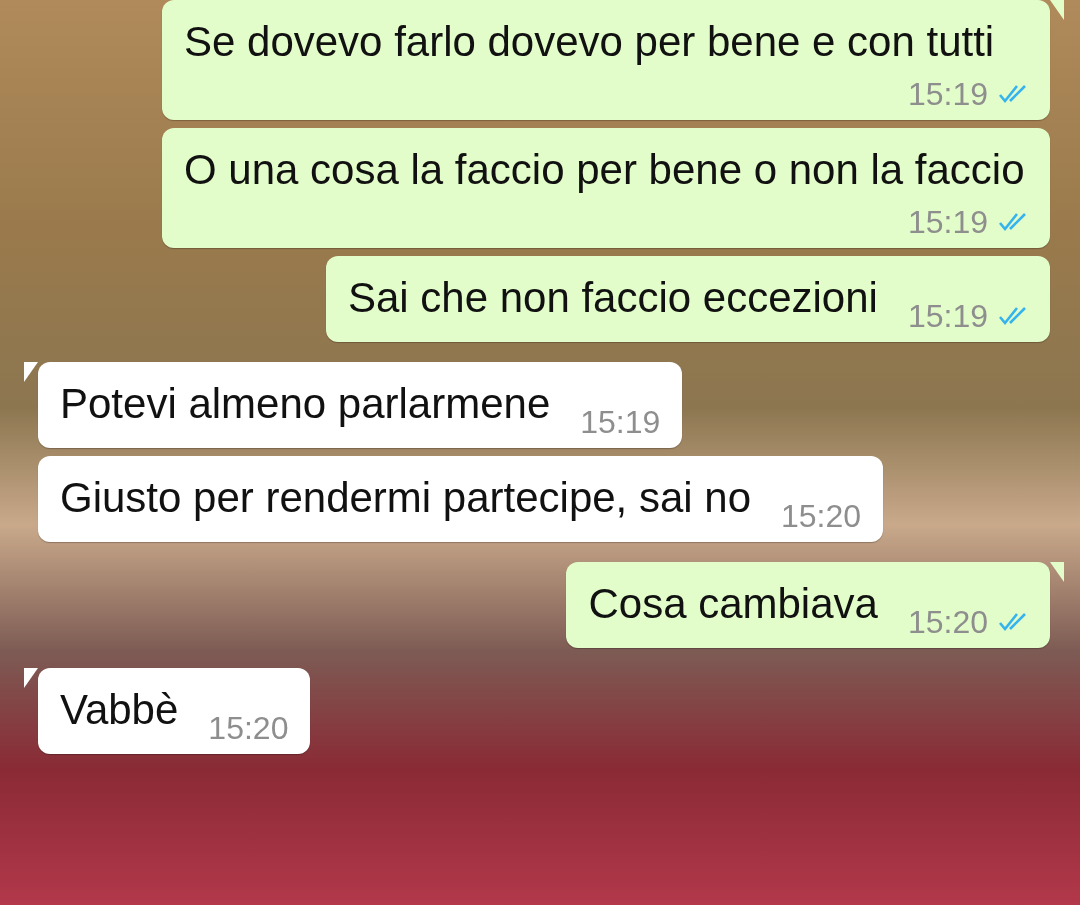  What do you see at coordinates (604, 170) in the screenshot?
I see `message-text: O una cosa la faccio per bene o non la faccio` at bounding box center [604, 170].